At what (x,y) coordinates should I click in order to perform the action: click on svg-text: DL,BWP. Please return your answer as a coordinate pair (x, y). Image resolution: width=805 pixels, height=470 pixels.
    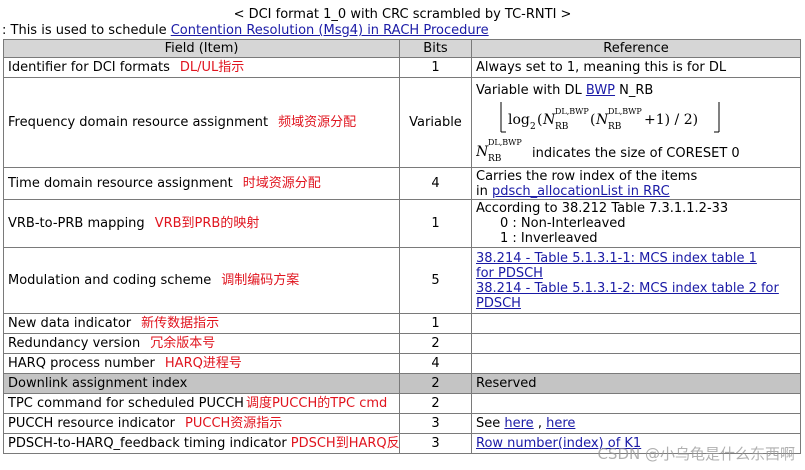
    Looking at the image, I should click on (505, 142).